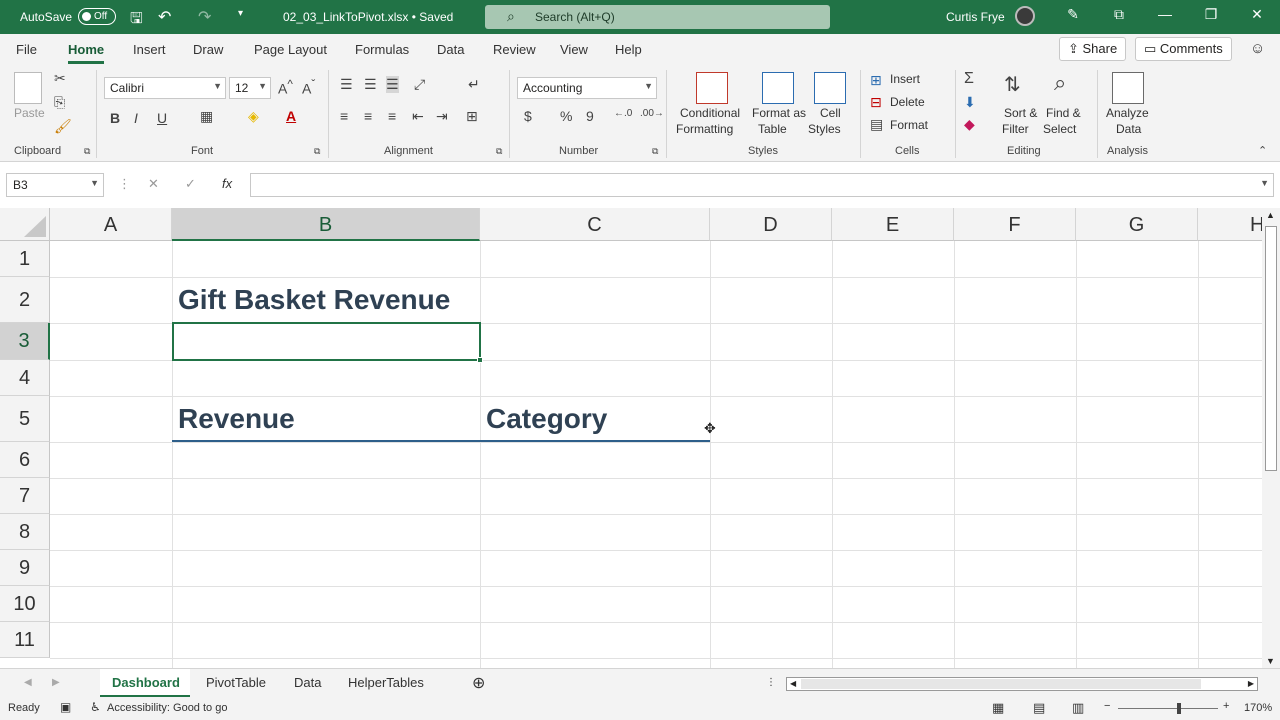 The width and height of the screenshot is (1280, 720). I want to click on formula-bar-menu-icon: ⋮, so click(124, 184).